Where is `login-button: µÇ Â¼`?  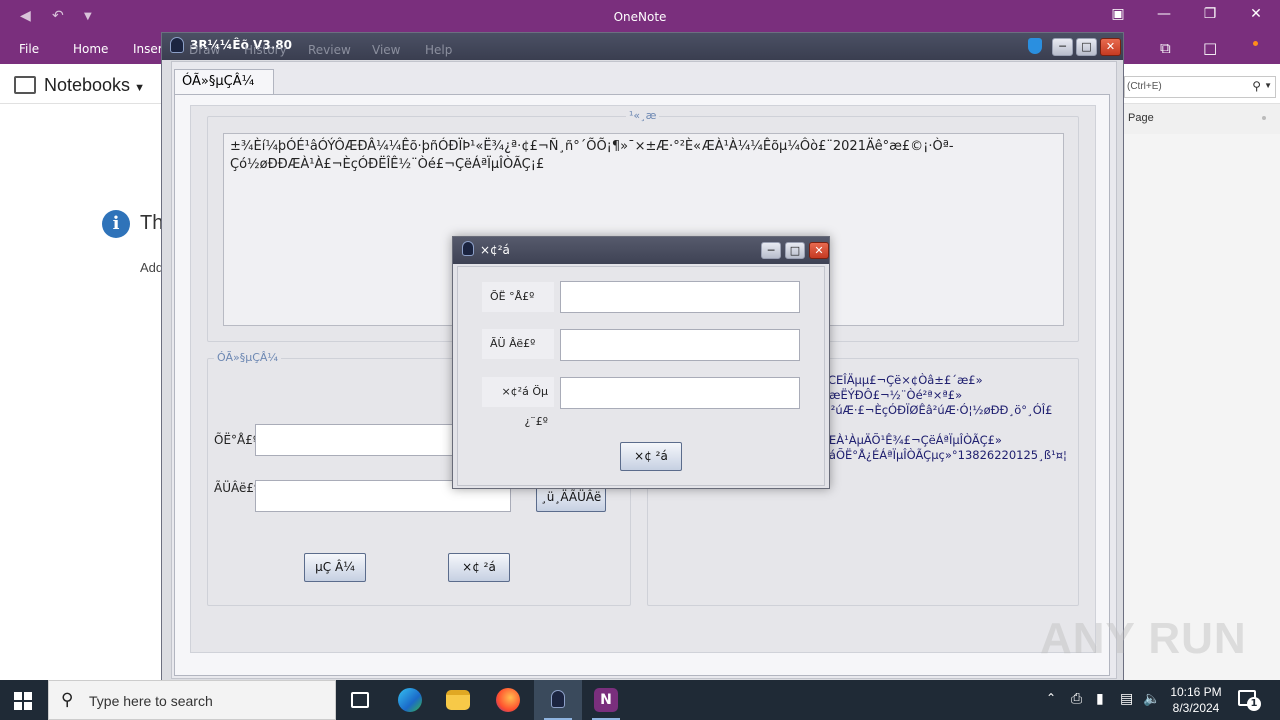 login-button: µÇ Â¼ is located at coordinates (335, 567).